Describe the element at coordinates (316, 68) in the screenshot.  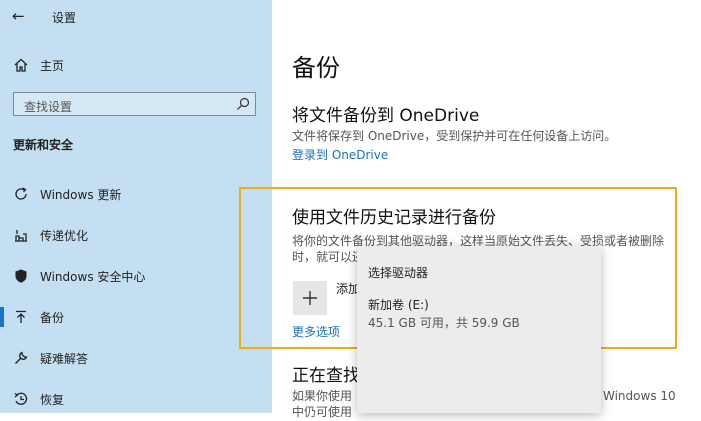
I see `page-title: 备份` at that location.